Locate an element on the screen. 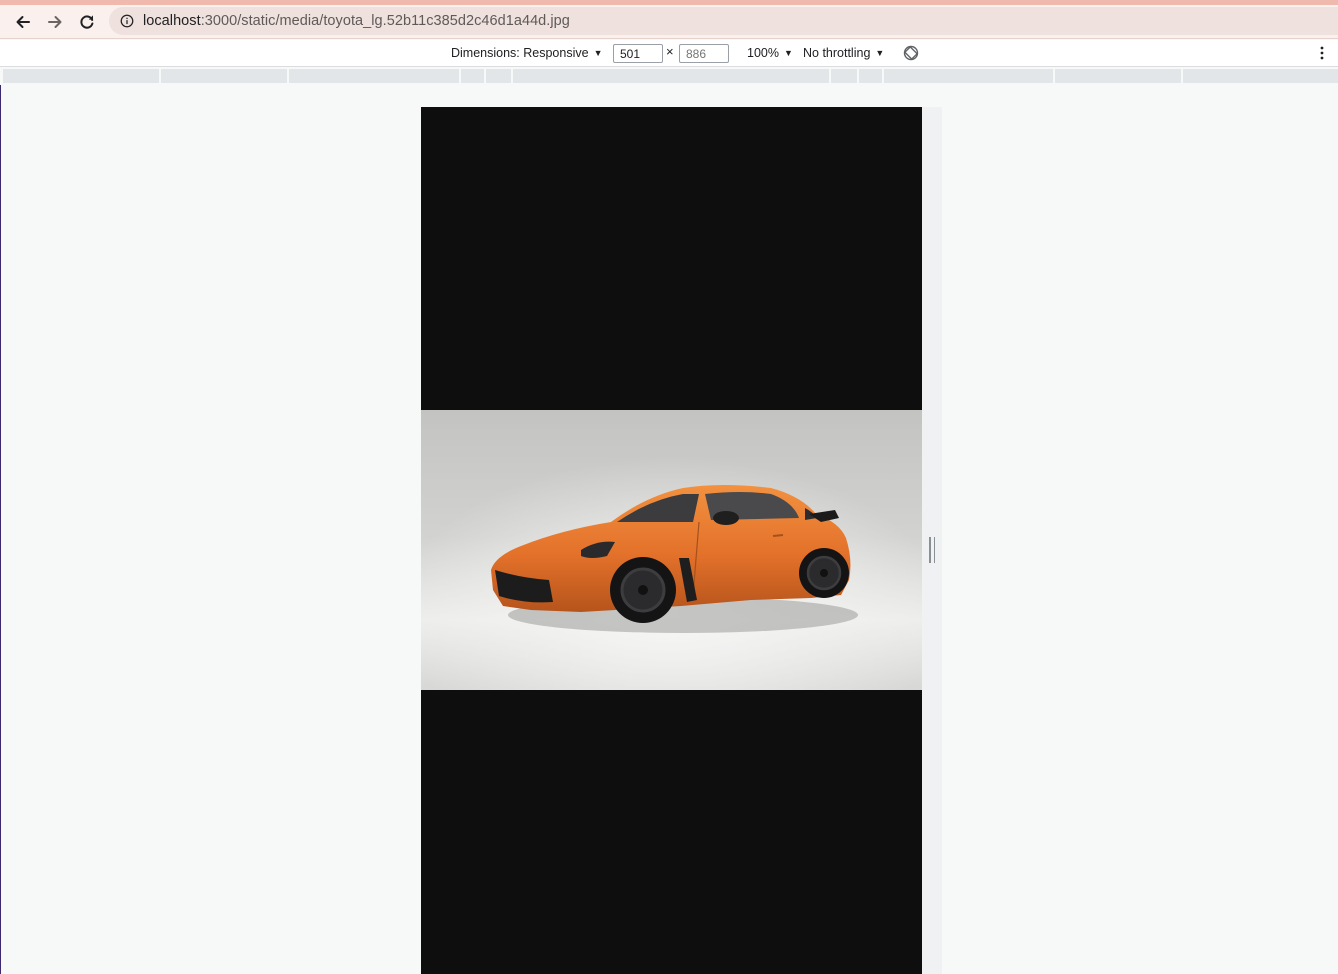 The height and width of the screenshot is (974, 1338). reload-button is located at coordinates (87, 22).